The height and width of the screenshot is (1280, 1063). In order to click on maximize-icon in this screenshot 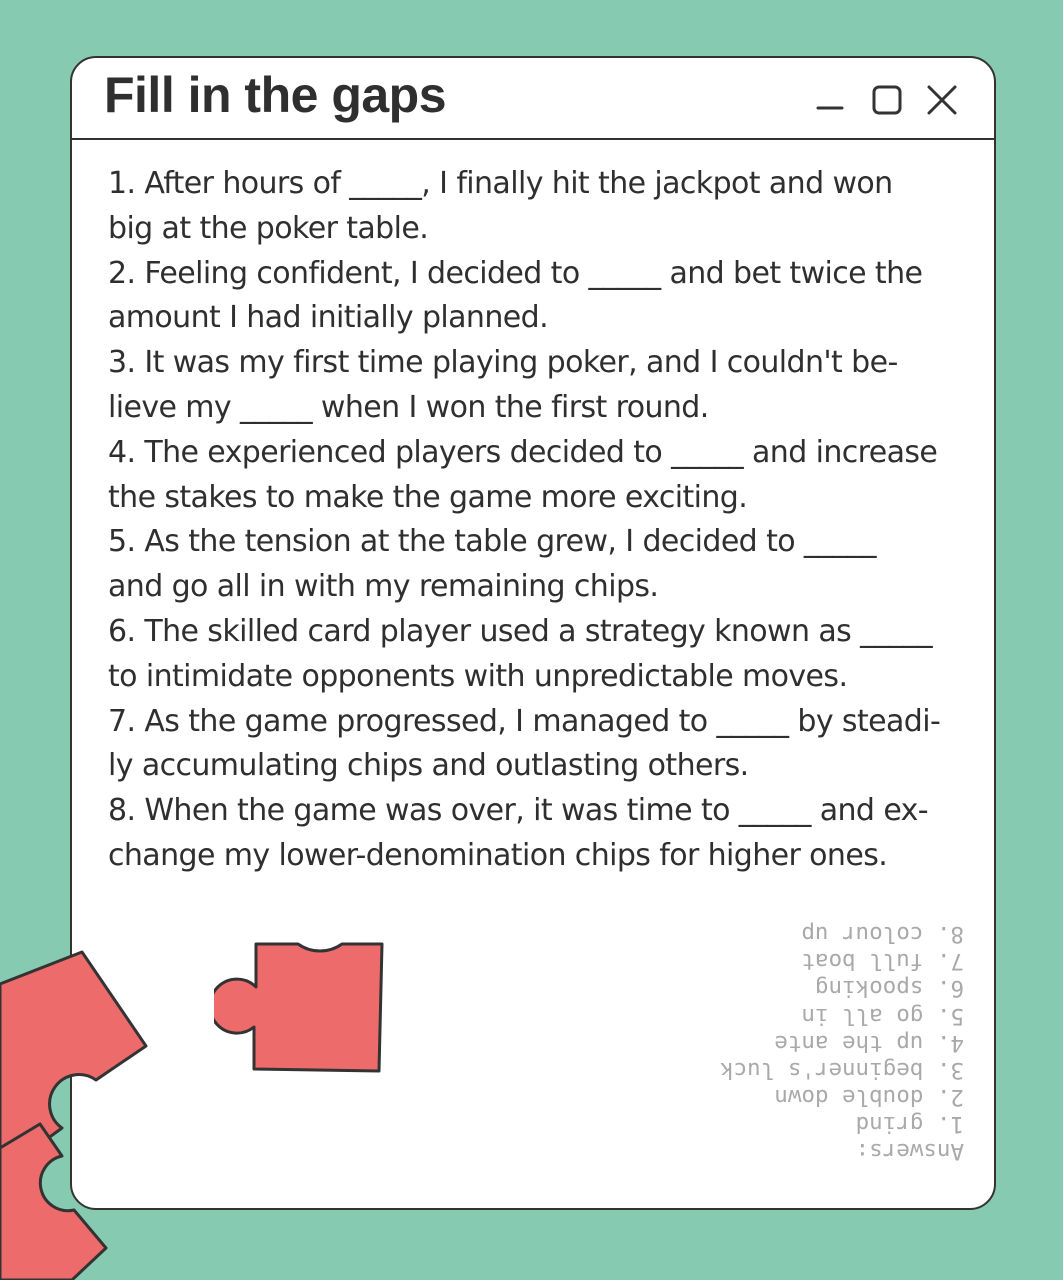, I will do `click(887, 100)`.